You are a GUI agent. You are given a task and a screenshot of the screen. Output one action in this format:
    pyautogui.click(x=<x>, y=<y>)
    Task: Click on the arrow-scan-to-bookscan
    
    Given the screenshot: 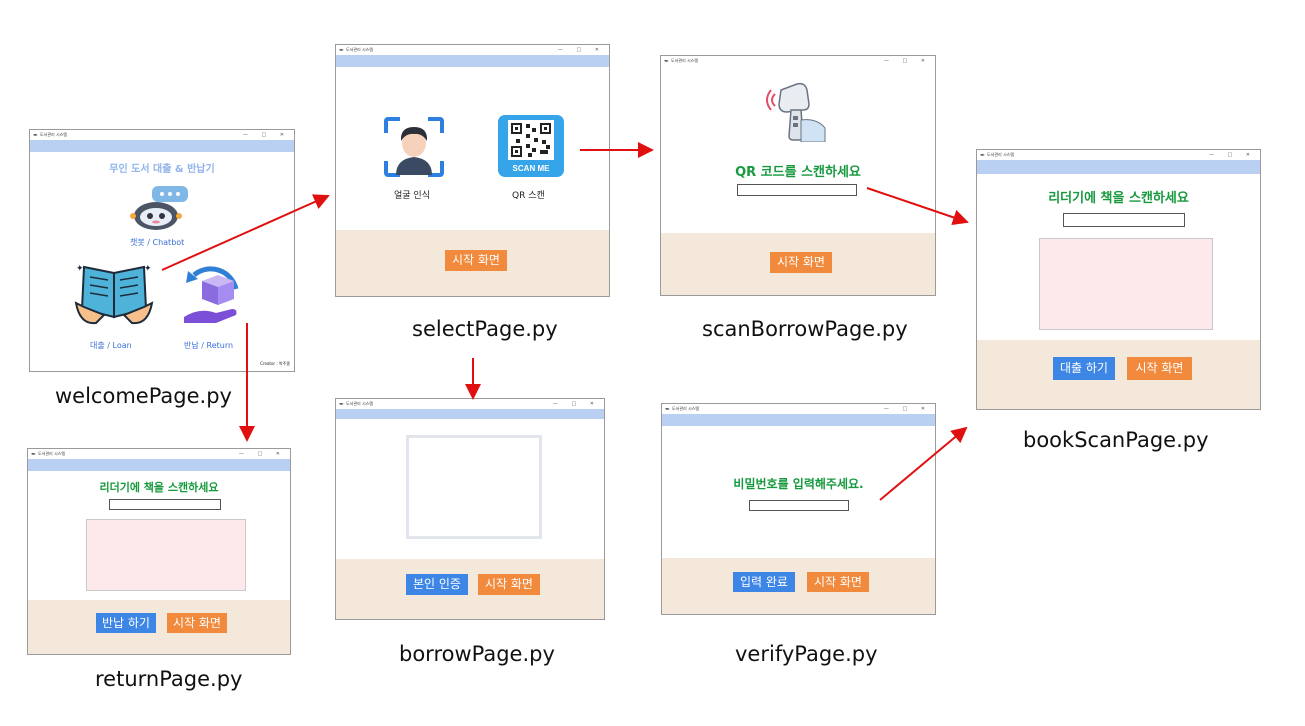 What is the action you would take?
    pyautogui.click(x=917, y=206)
    